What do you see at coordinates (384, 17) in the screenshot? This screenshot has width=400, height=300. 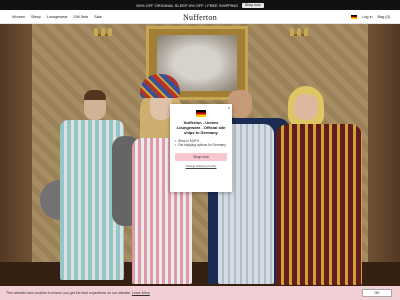 I see `bag-link: Bag (0)` at bounding box center [384, 17].